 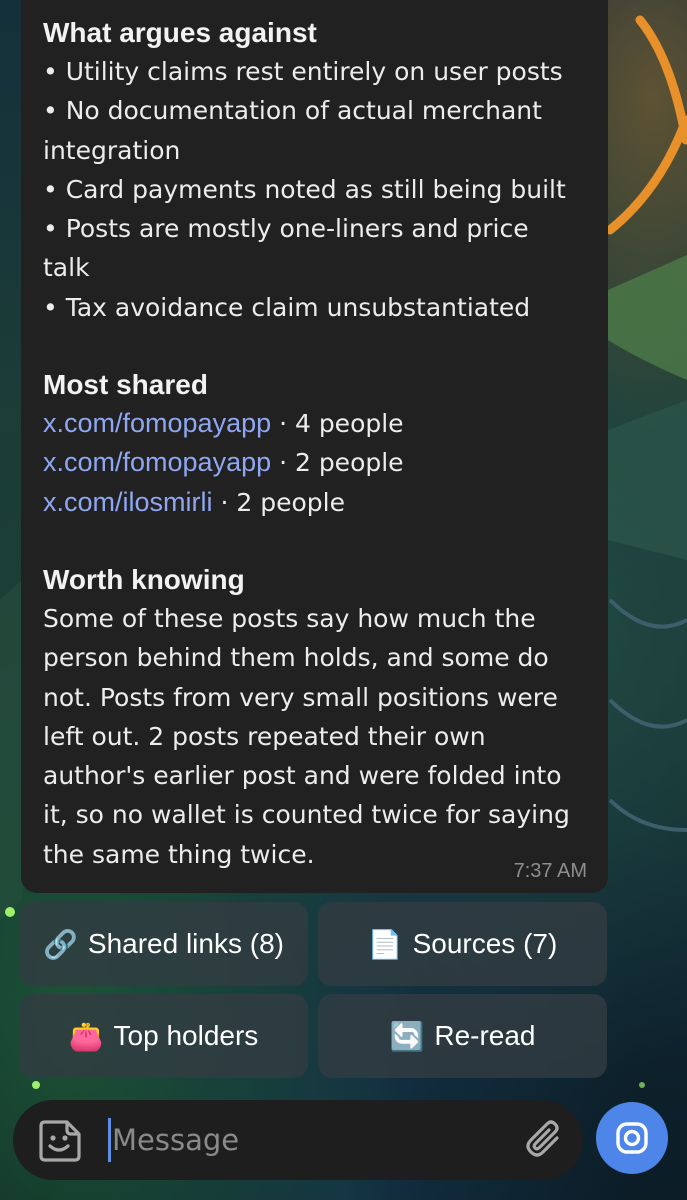 I want to click on refresh-icon: 🔄, so click(x=407, y=1036).